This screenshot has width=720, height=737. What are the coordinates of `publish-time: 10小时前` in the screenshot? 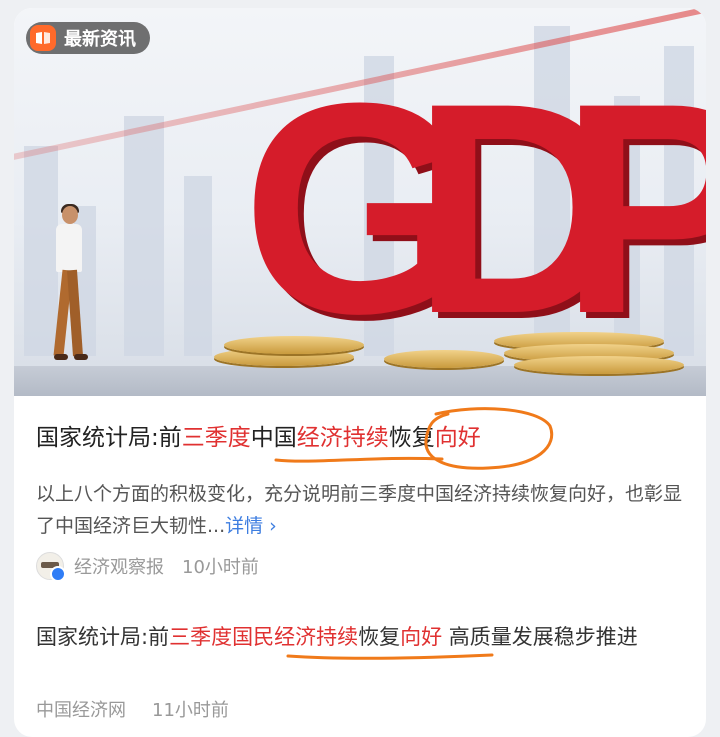 It's located at (220, 567).